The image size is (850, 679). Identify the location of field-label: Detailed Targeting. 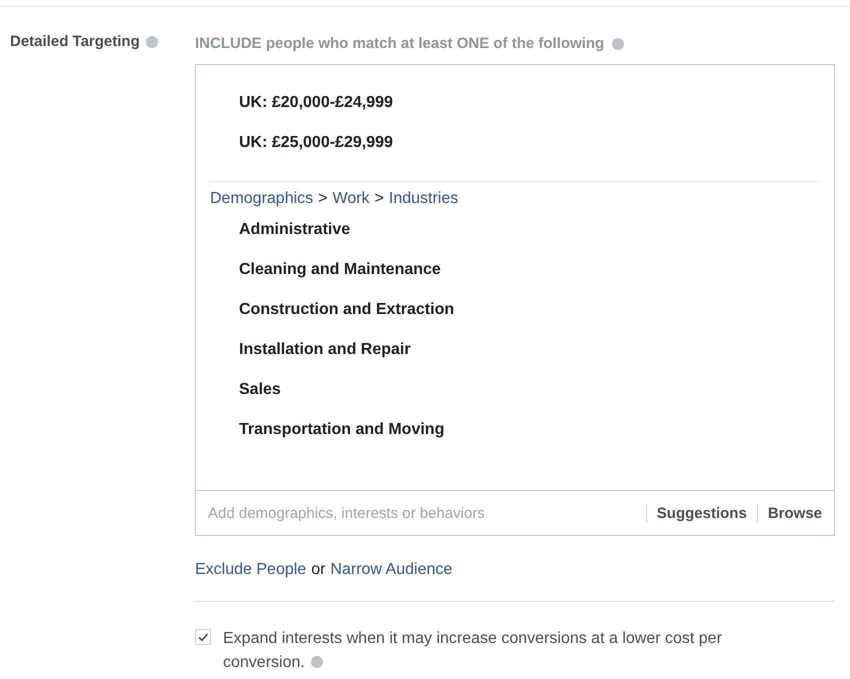
(75, 41).